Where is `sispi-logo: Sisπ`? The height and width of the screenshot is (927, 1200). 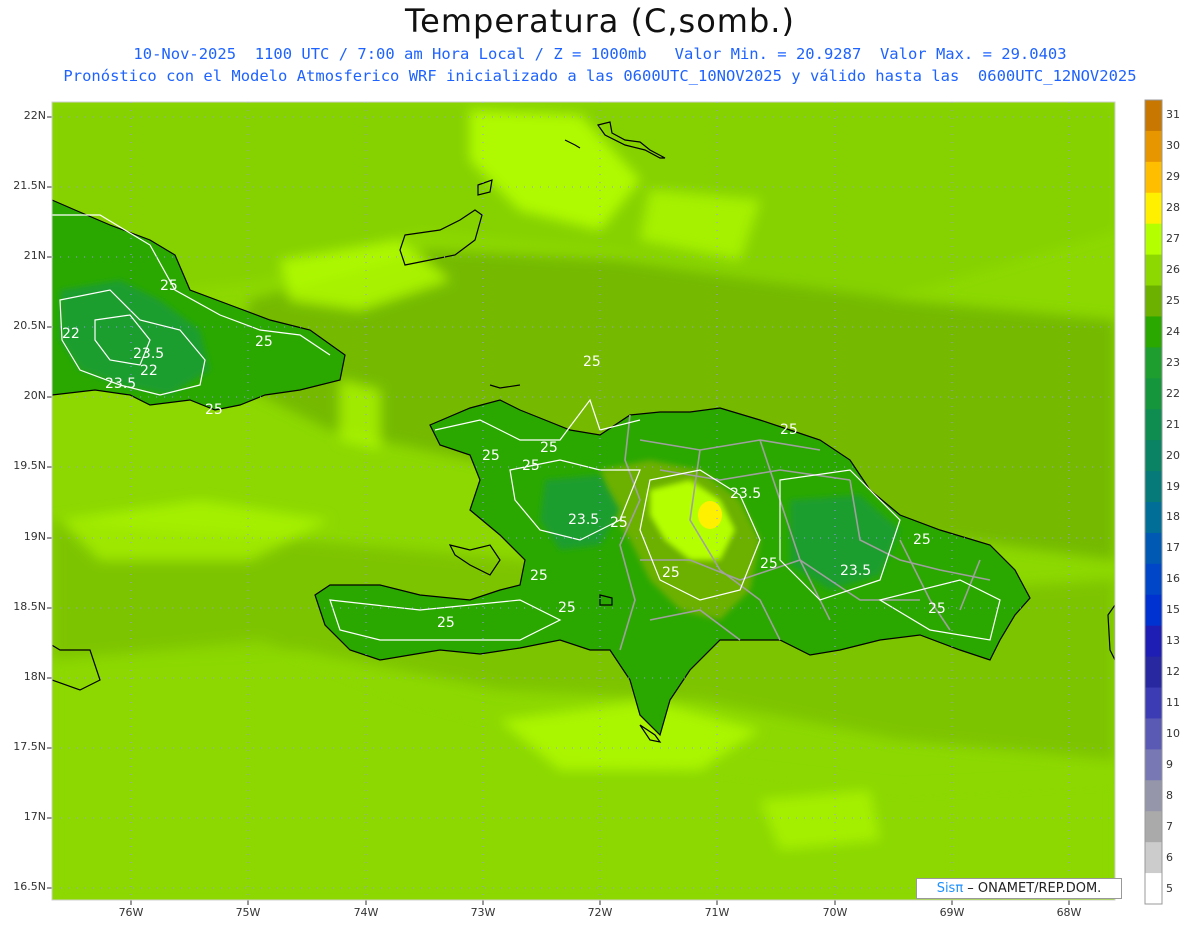
sispi-logo: Sisπ is located at coordinates (950, 888).